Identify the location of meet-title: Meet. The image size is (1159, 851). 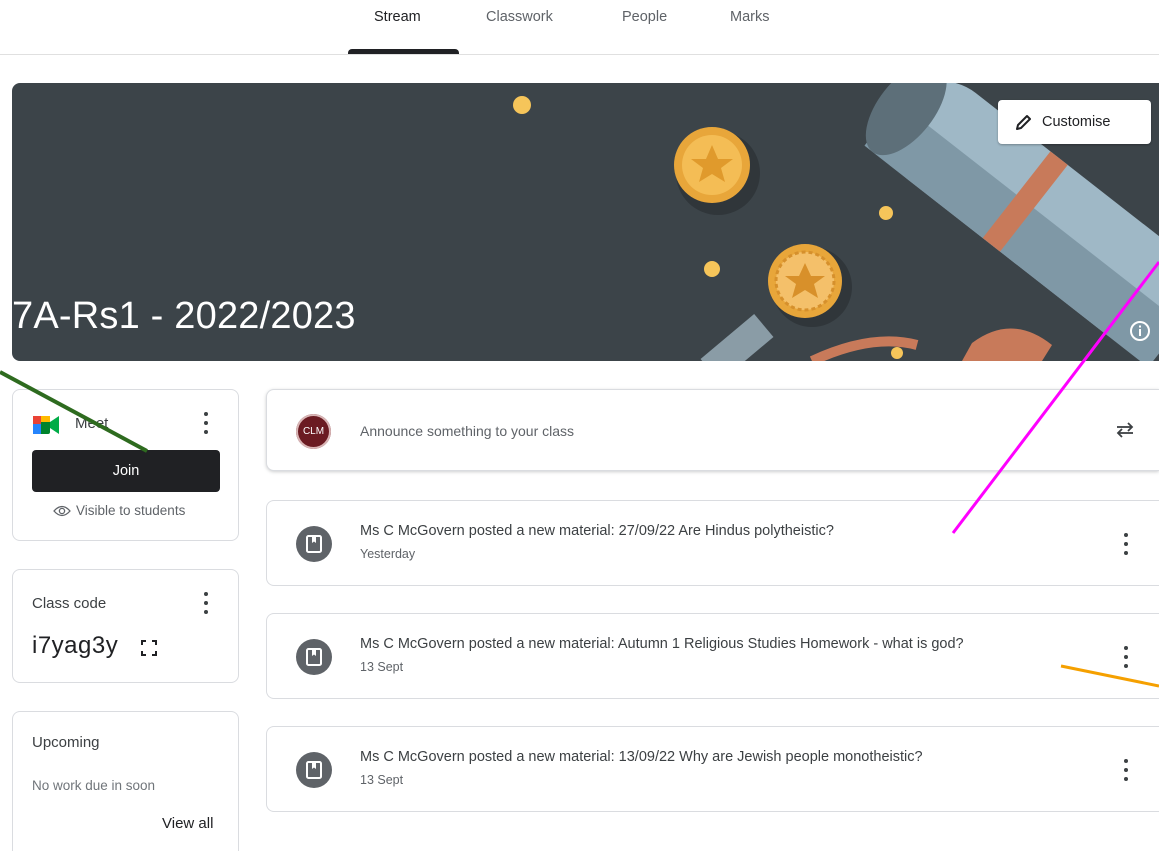
(92, 423).